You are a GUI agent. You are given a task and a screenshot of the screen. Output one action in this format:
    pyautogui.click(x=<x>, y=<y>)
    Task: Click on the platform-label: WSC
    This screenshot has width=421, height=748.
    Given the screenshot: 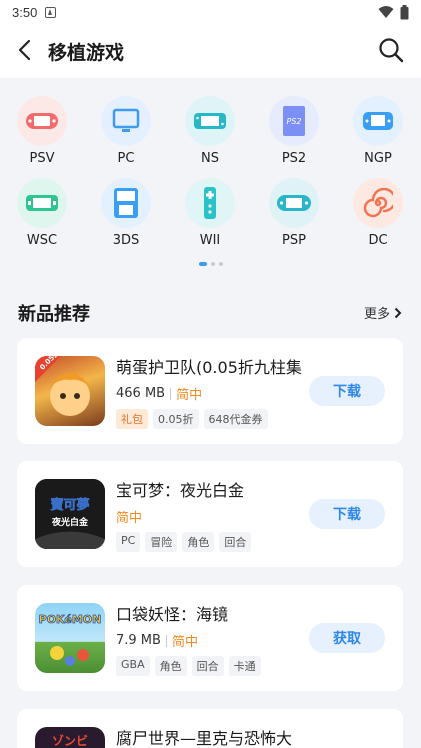 What is the action you would take?
    pyautogui.click(x=42, y=240)
    